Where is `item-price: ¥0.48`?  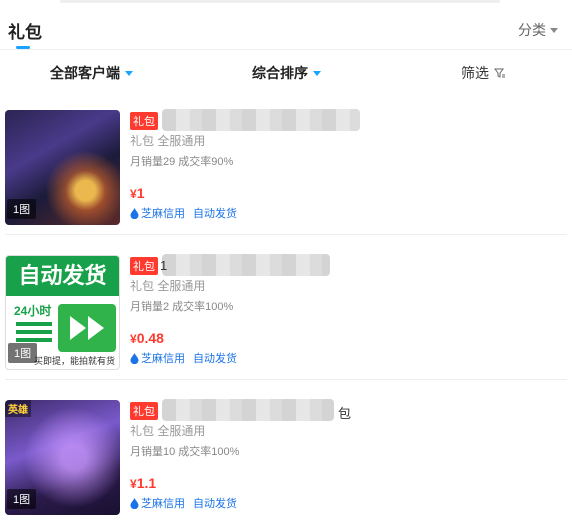 item-price: ¥0.48 is located at coordinates (147, 339).